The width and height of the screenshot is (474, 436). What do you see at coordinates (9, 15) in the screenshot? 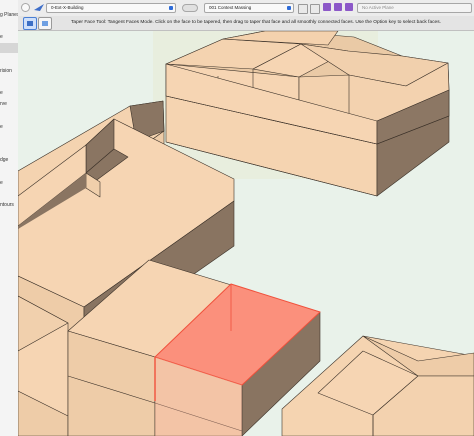
I see `sidebar-item: g Planes` at bounding box center [9, 15].